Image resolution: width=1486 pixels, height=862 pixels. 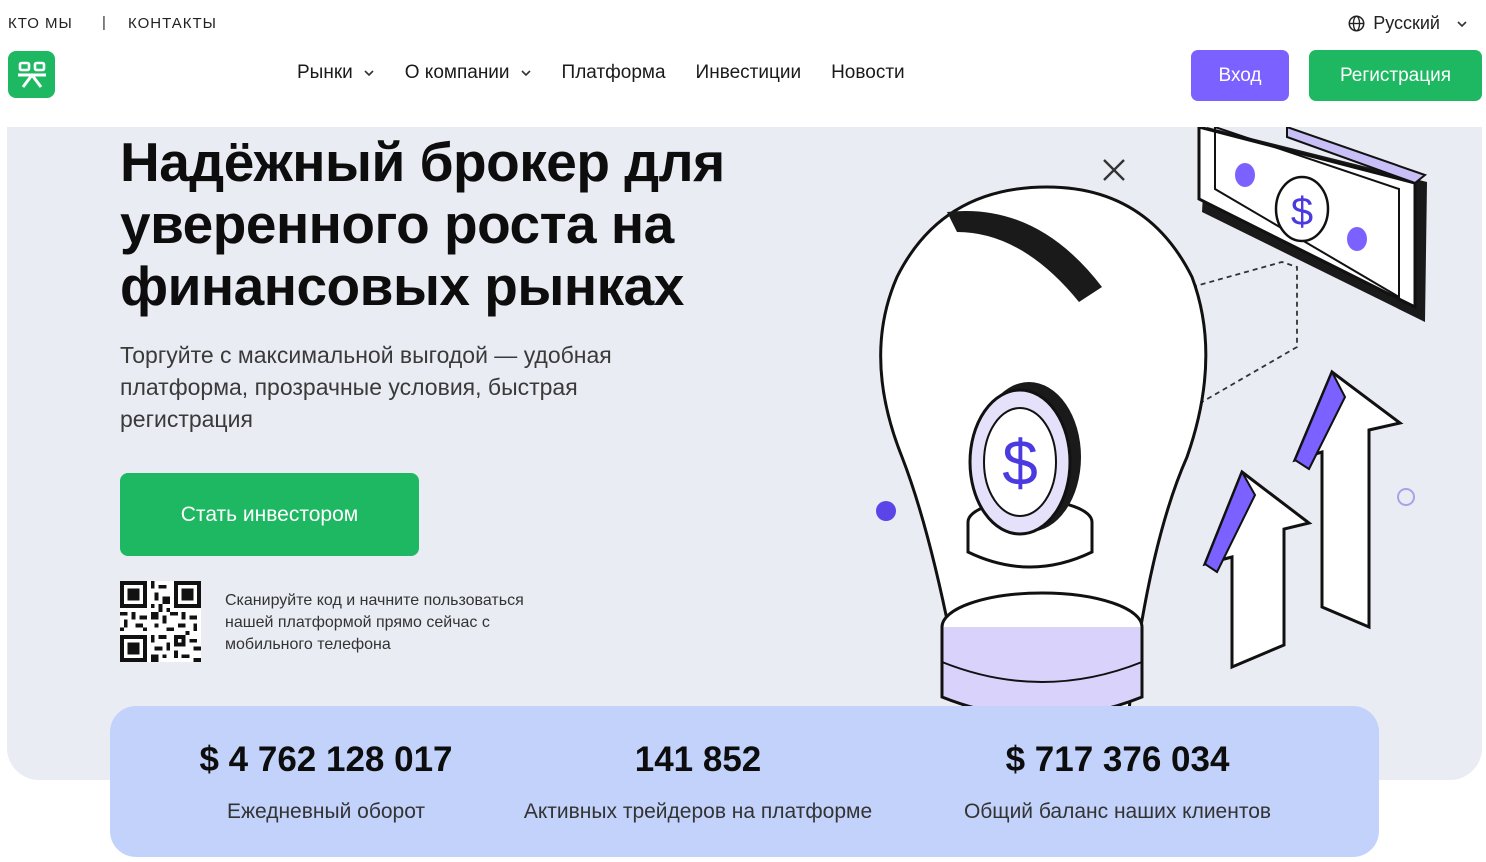 I want to click on stat-label: Общий баланс наших клиентов, so click(x=1117, y=811).